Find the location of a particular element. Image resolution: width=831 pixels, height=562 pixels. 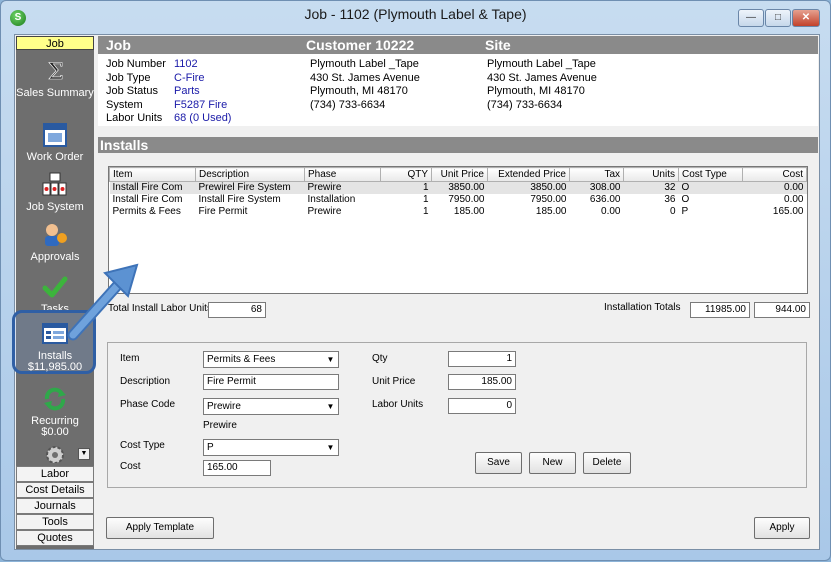

recurring-icon is located at coordinates (55, 399).